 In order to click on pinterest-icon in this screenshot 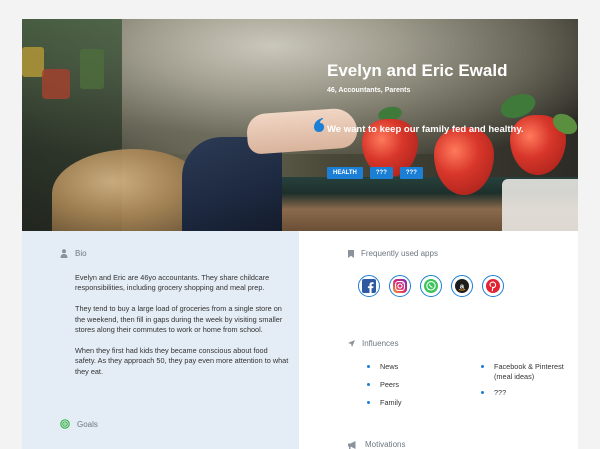, I will do `click(493, 286)`.